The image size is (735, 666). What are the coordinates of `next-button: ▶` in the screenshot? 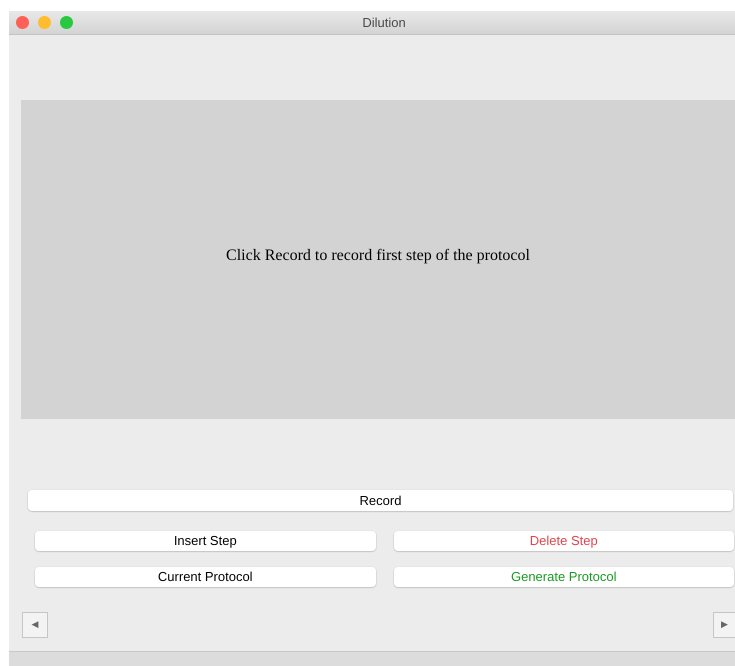 It's located at (724, 625).